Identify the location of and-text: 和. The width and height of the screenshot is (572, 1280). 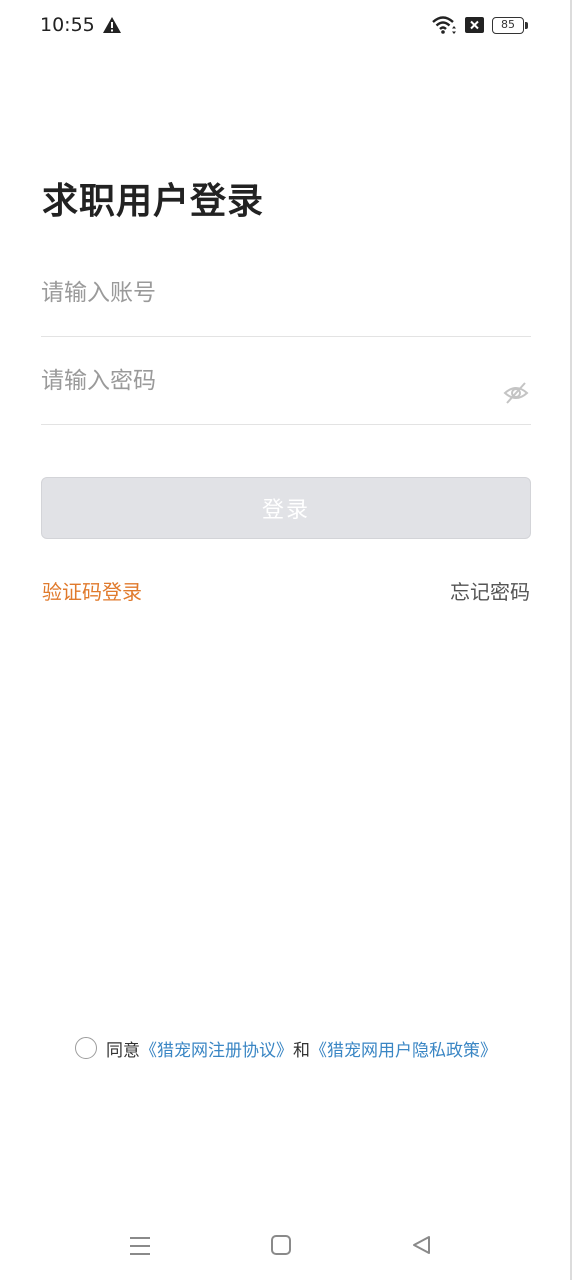
(301, 1050).